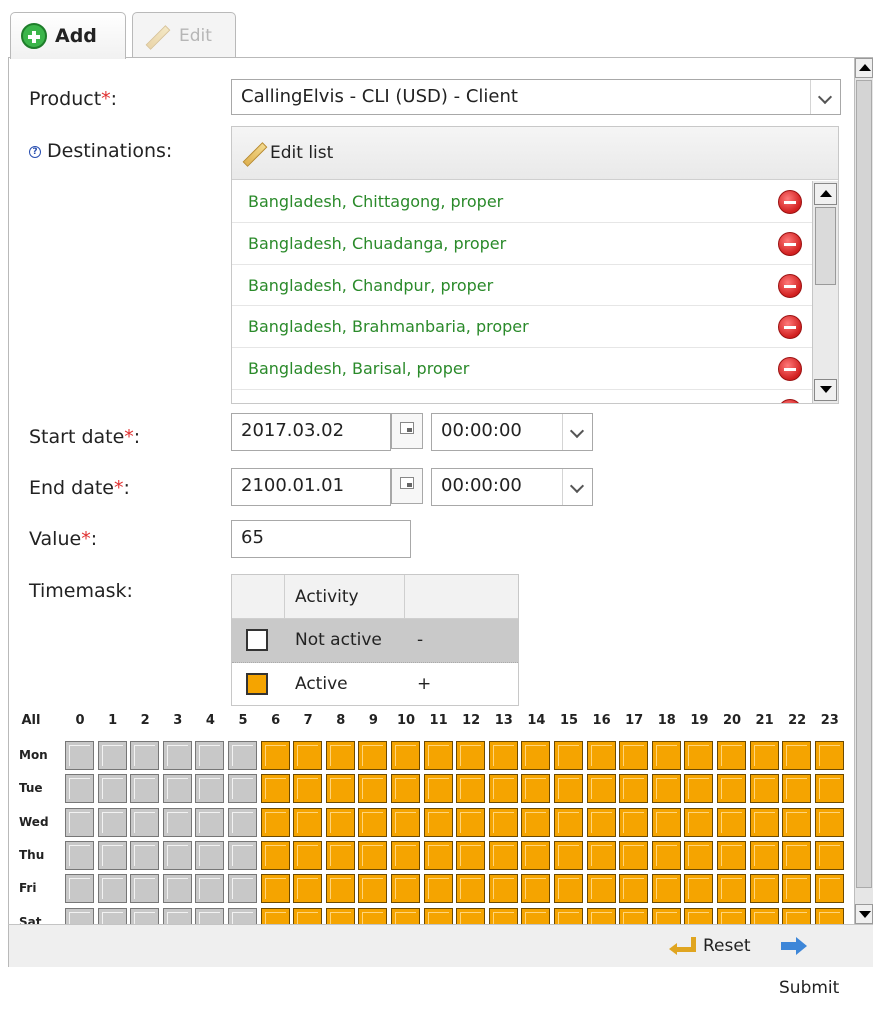 The height and width of the screenshot is (1009, 873). Describe the element at coordinates (825, 292) in the screenshot. I see `destinations-scrollbar` at that location.